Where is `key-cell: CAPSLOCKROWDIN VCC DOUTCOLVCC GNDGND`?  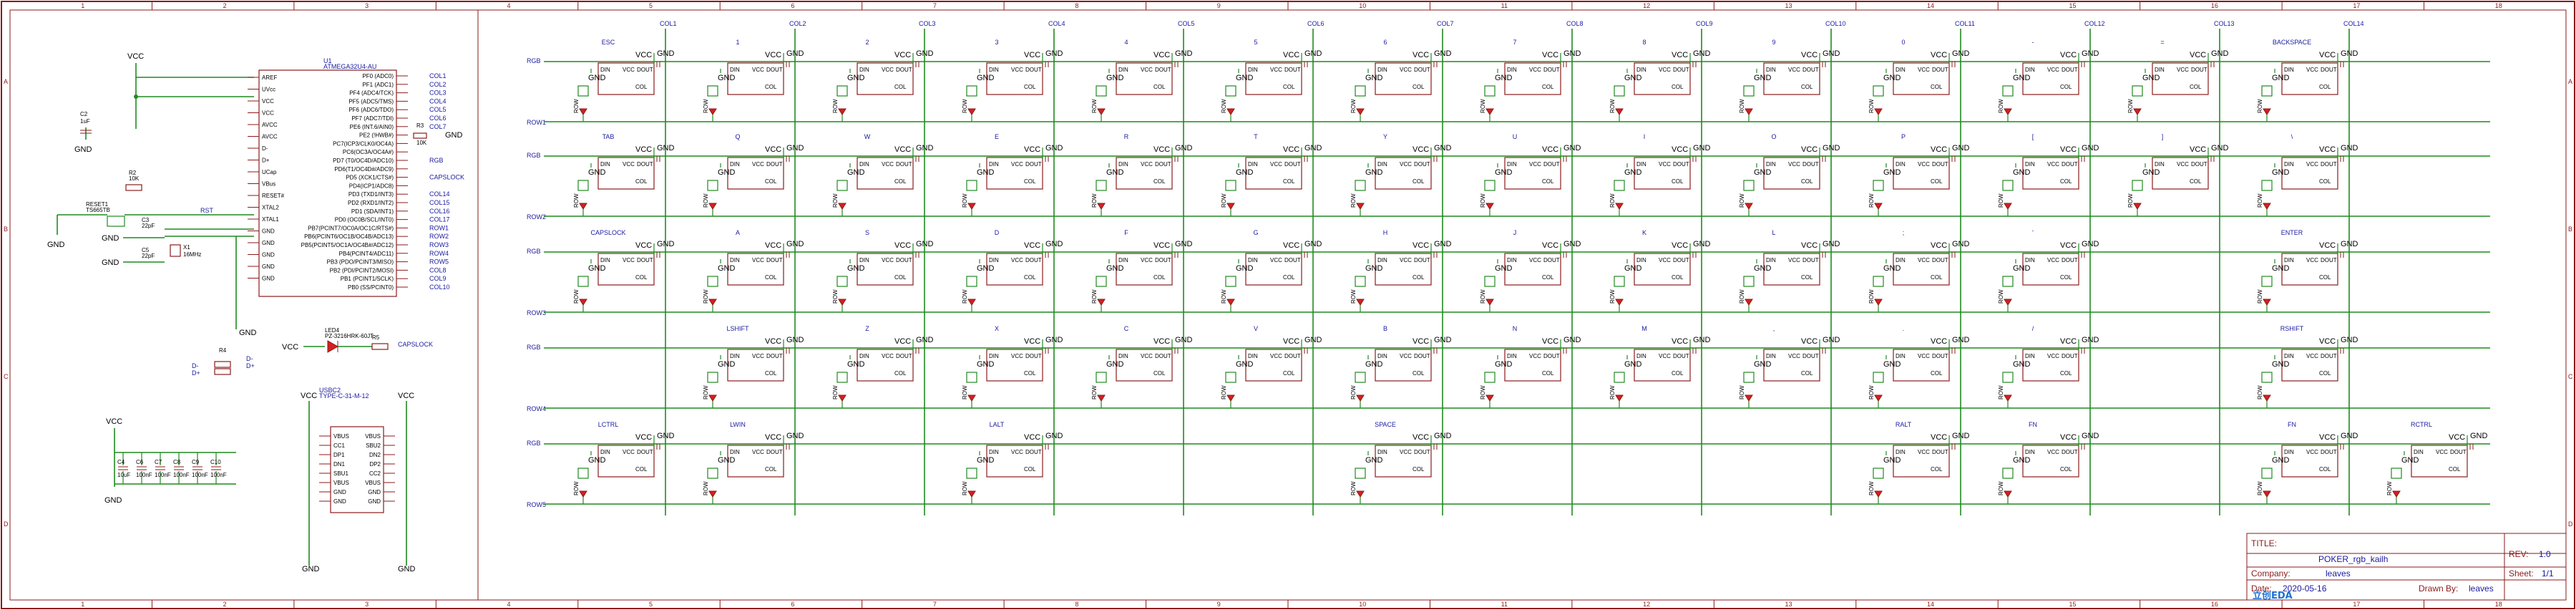 key-cell: CAPSLOCKROWDIN VCC DOUTCOLVCC GNDGND is located at coordinates (624, 270).